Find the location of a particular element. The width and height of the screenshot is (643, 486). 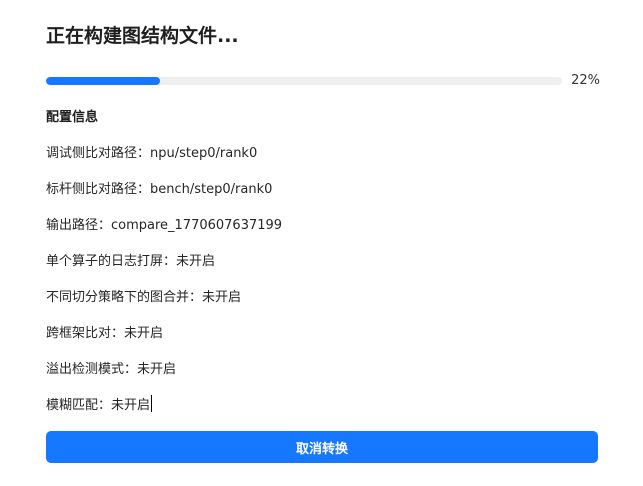

text-cursor is located at coordinates (152, 403).